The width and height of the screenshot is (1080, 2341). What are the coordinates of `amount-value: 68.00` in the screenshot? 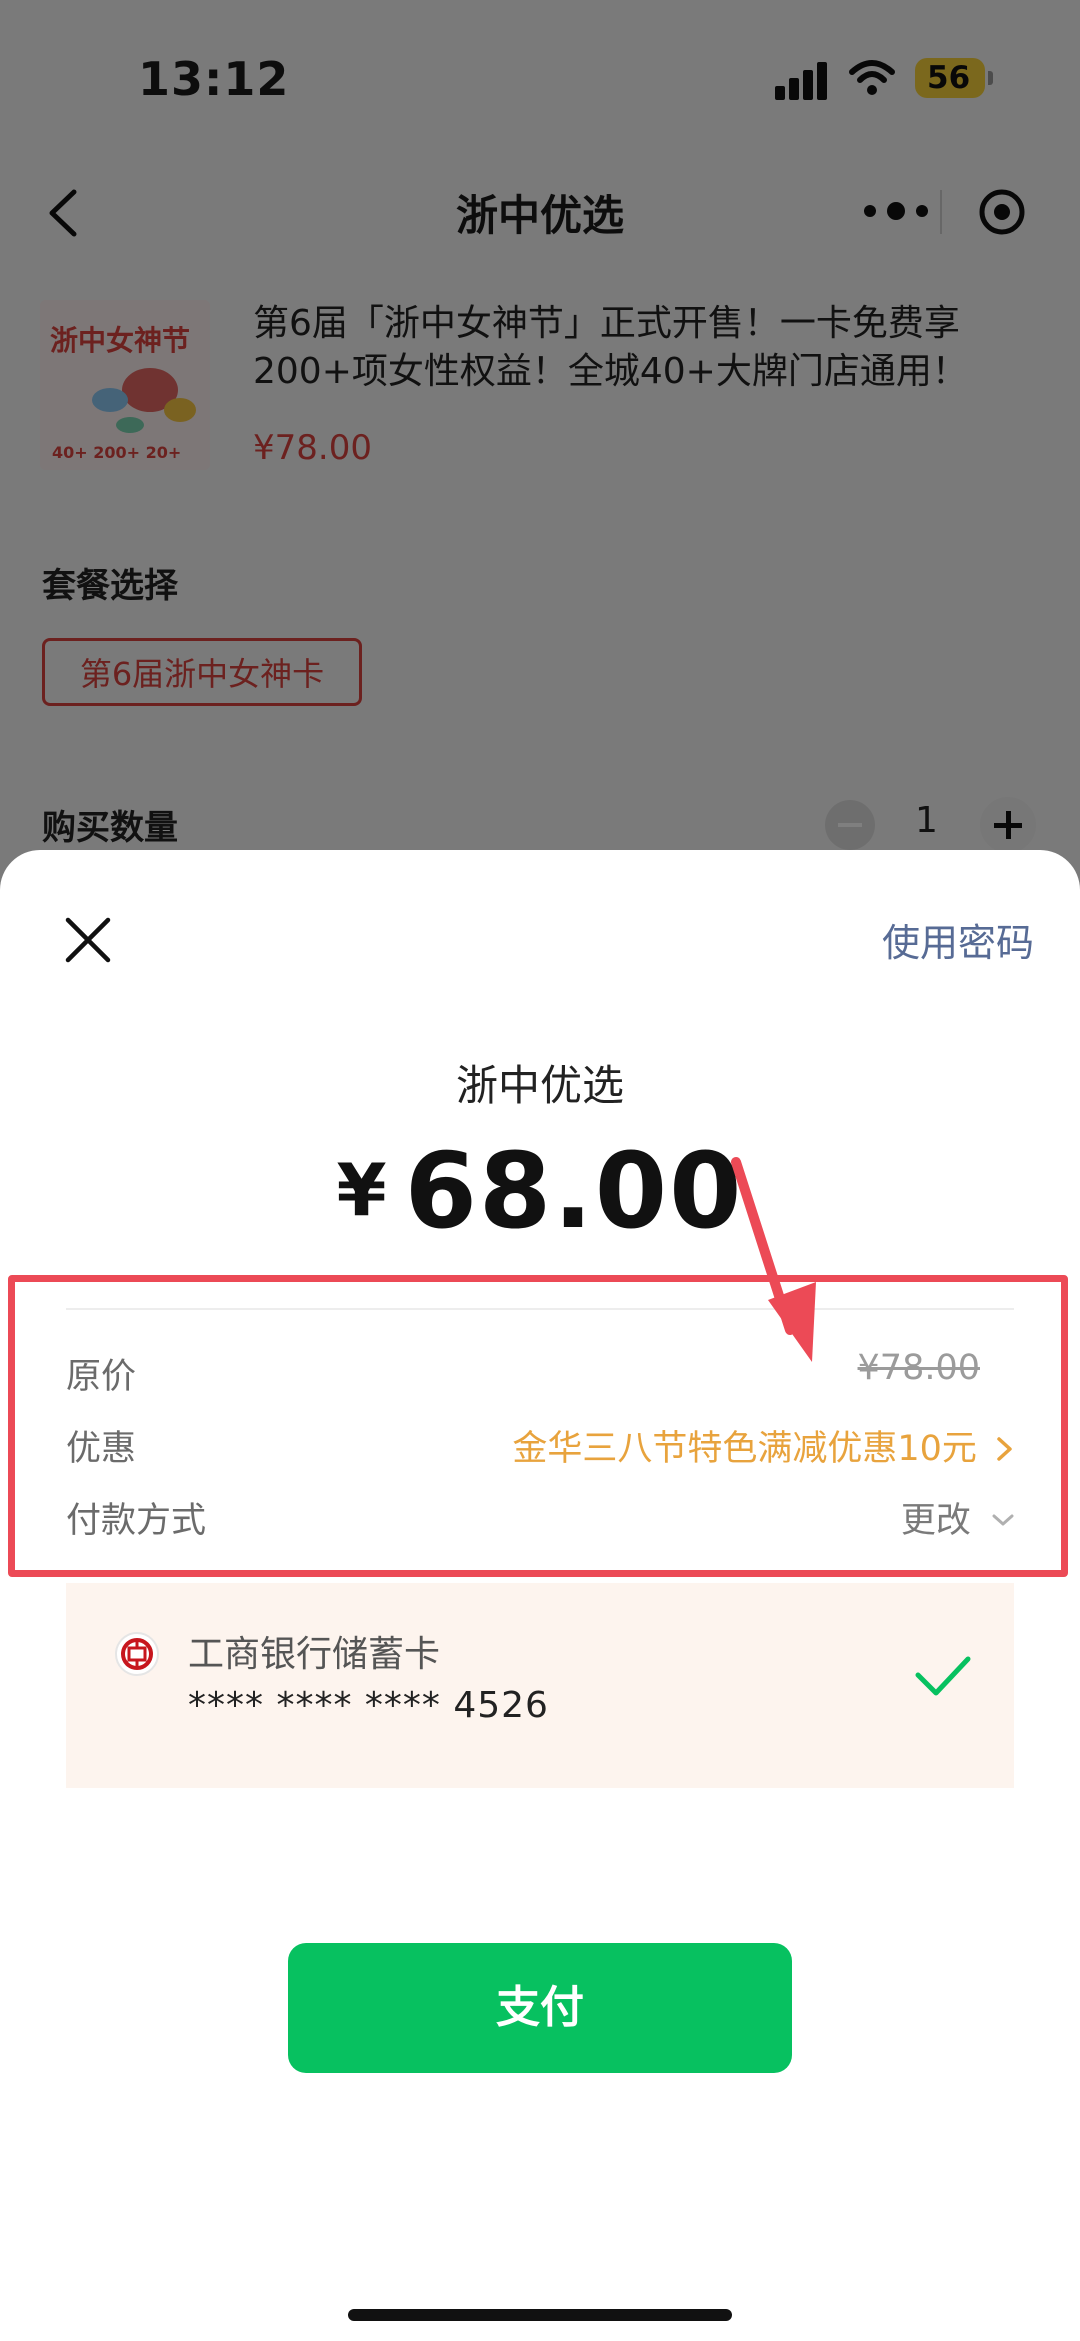 It's located at (574, 1191).